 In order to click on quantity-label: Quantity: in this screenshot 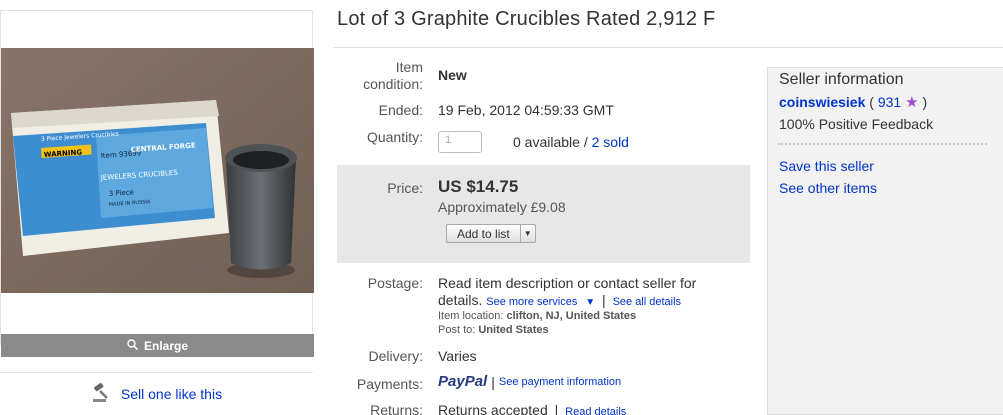, I will do `click(394, 137)`.